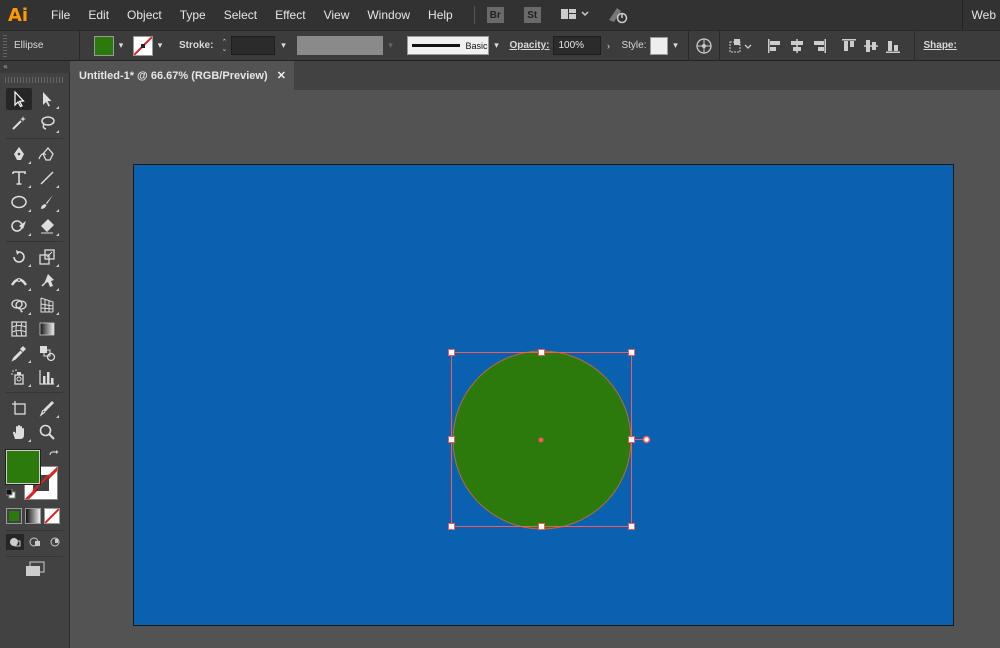  What do you see at coordinates (47, 99) in the screenshot?
I see `direct-selection-tool` at bounding box center [47, 99].